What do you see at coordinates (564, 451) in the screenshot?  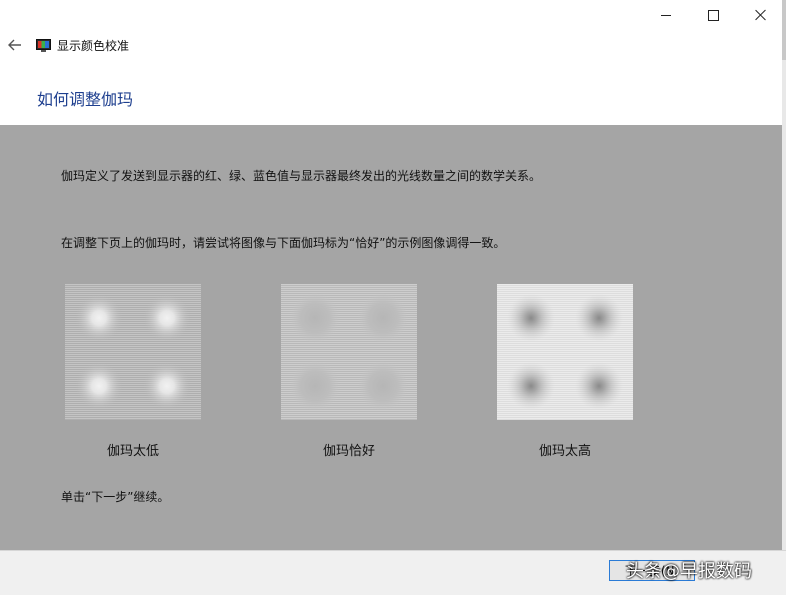 I see `gamma-too-high-caption: 伽玛太高` at bounding box center [564, 451].